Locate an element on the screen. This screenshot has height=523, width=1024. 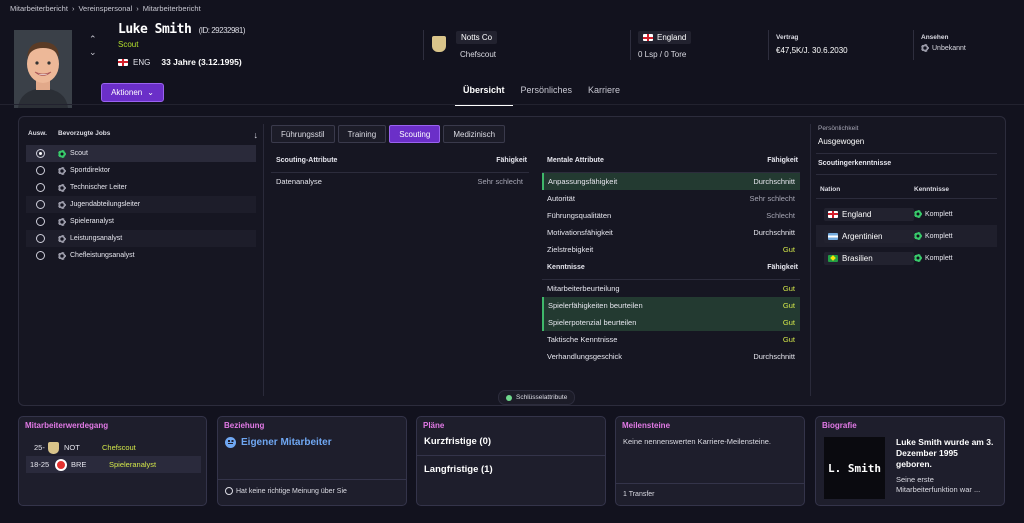
tab-personal: Persönliches is located at coordinates (547, 95).